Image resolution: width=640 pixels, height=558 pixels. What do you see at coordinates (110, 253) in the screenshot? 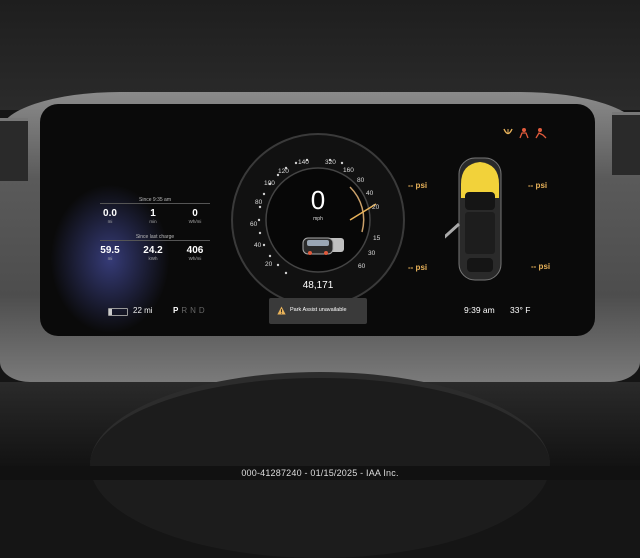
I see `charge-stat-distance: 59.5 mi` at bounding box center [110, 253].